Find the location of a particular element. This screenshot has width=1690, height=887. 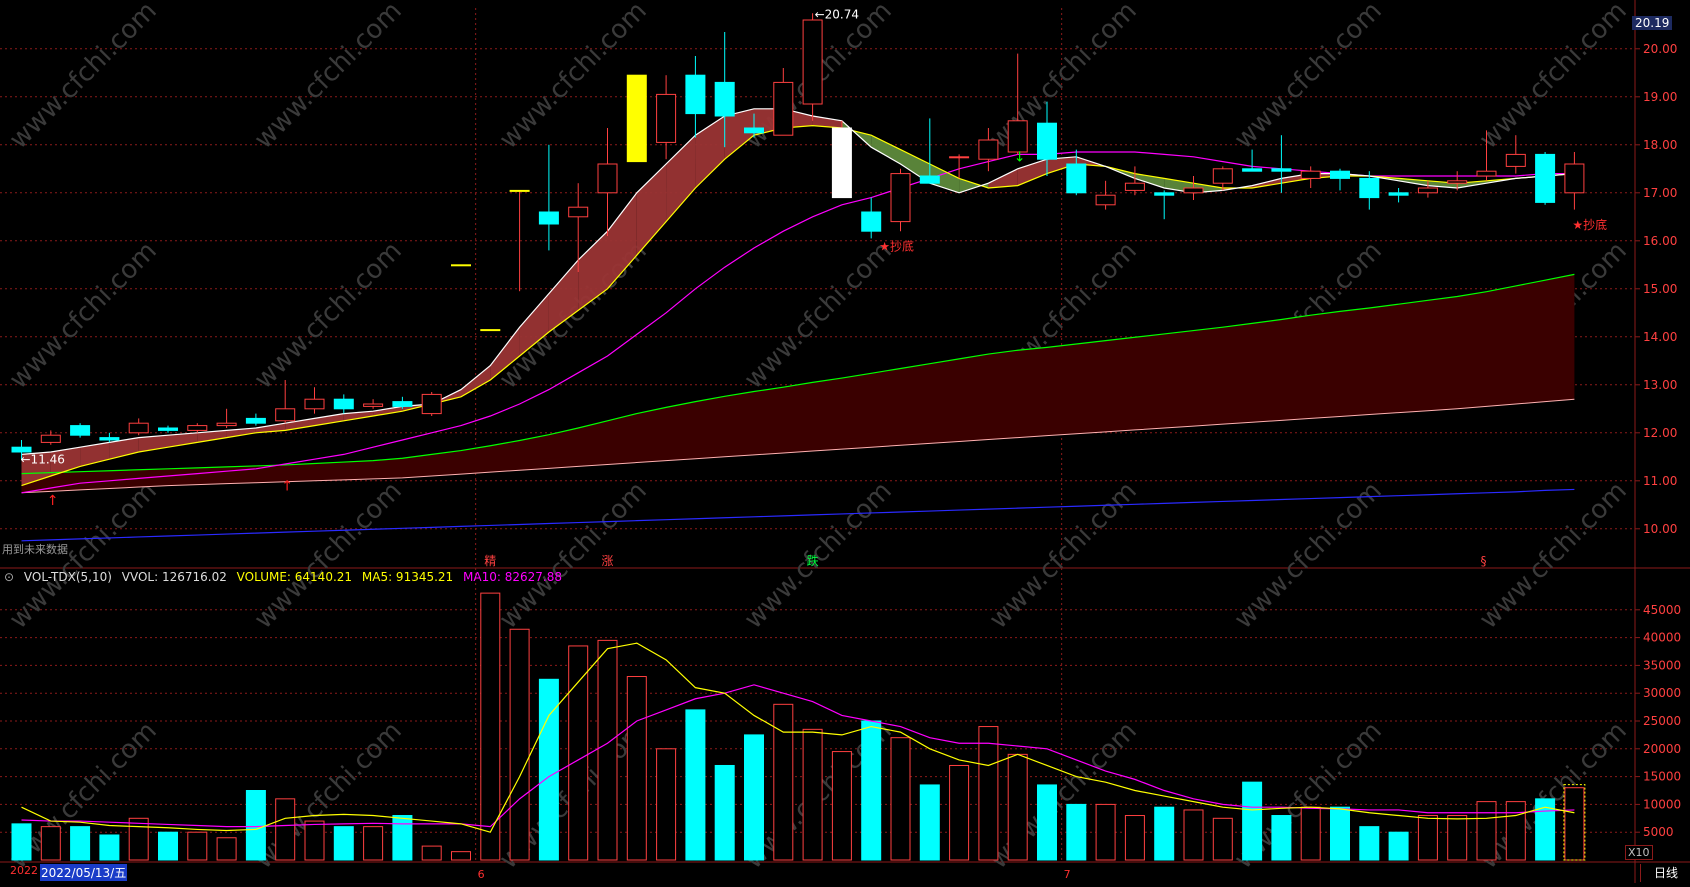

indicator-menu-icon: ⊙ is located at coordinates (9, 577).